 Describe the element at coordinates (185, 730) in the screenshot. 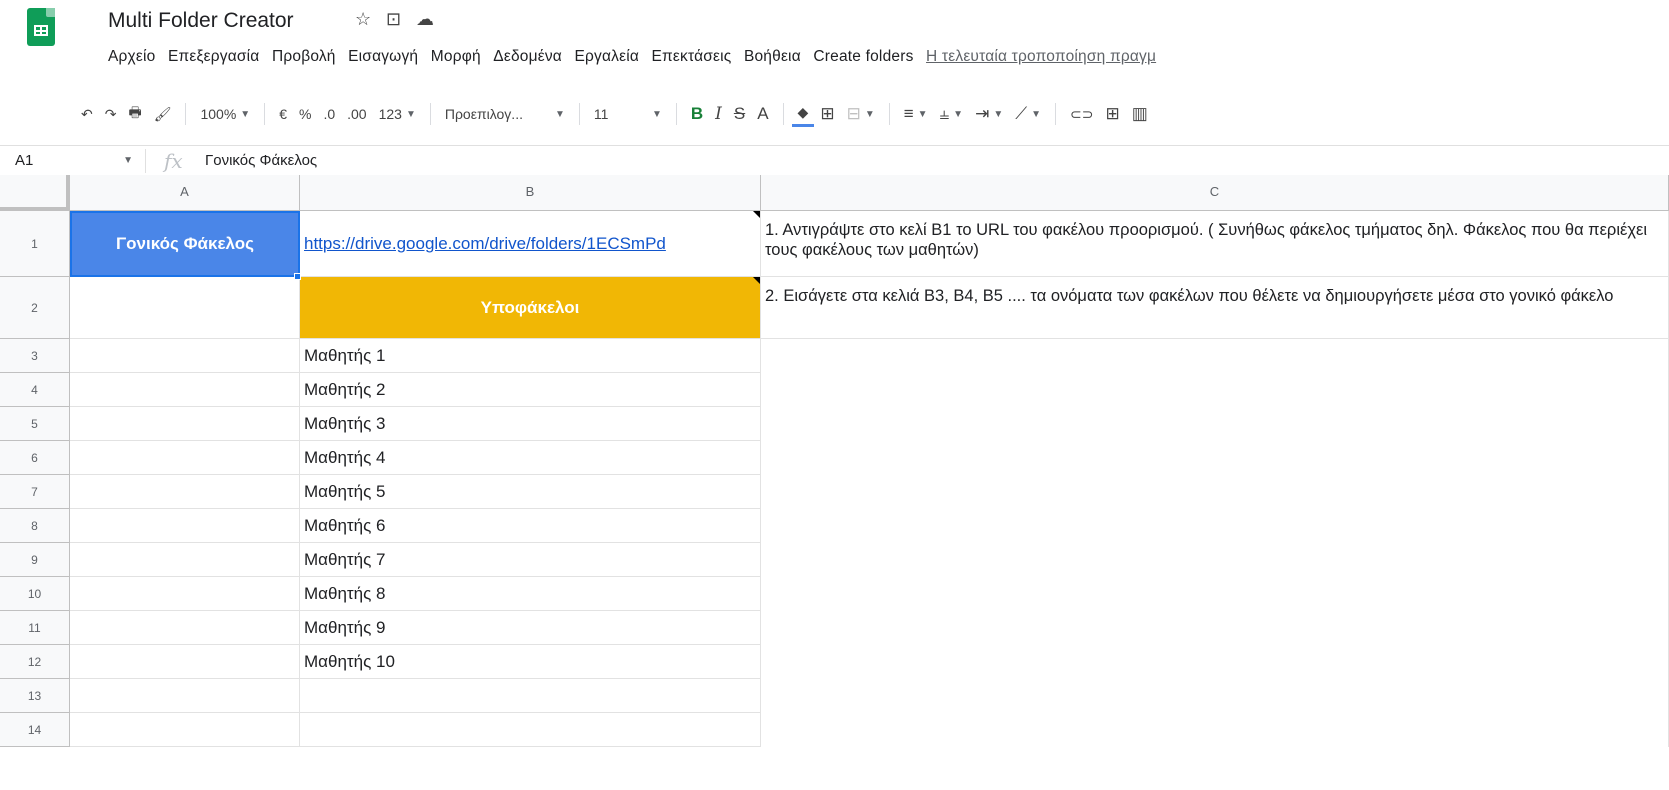

I see `cell-a14` at that location.